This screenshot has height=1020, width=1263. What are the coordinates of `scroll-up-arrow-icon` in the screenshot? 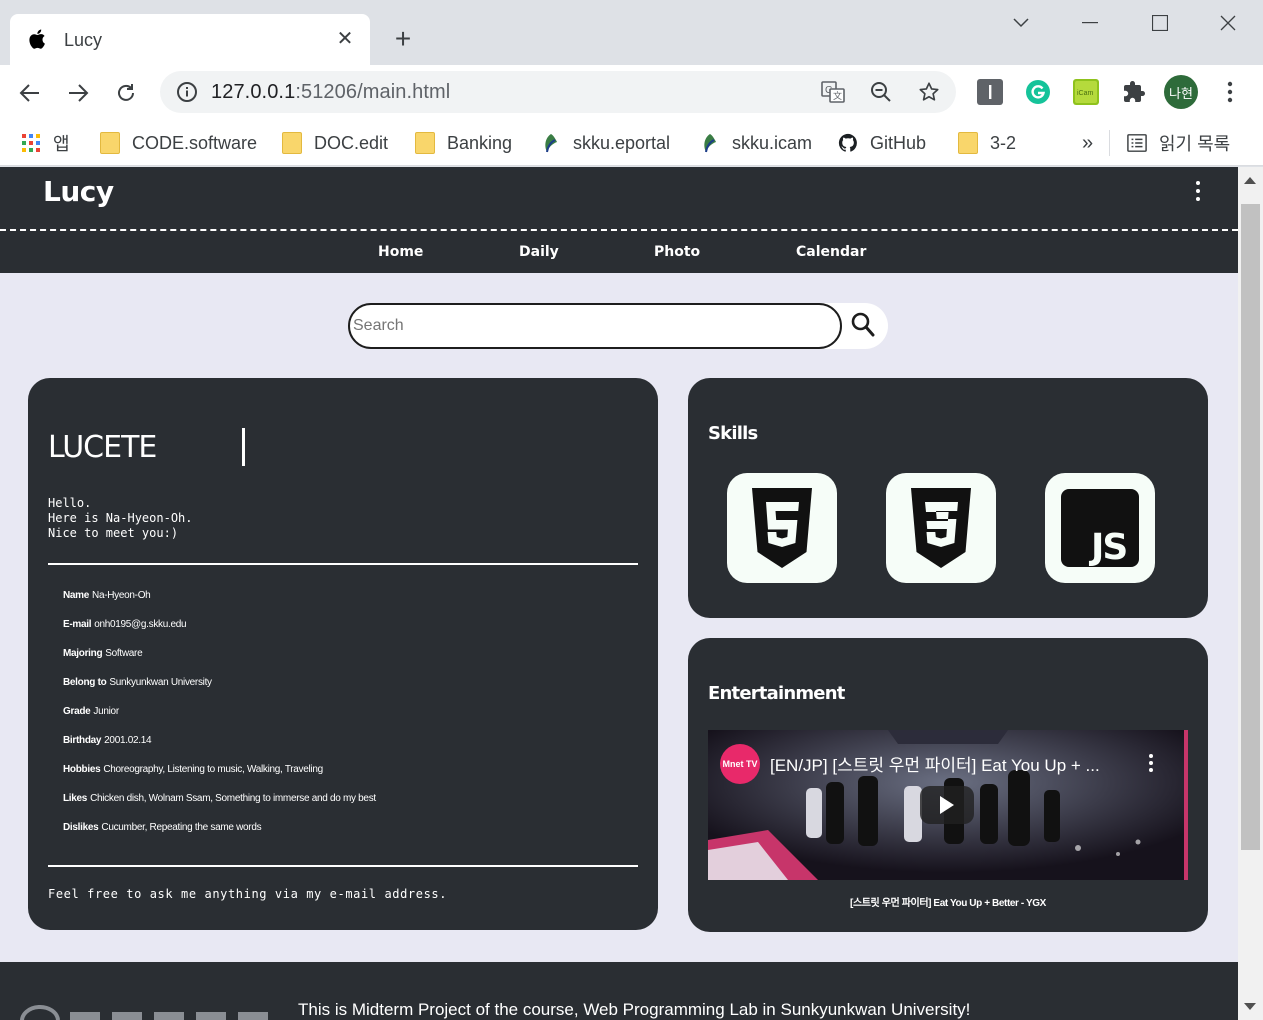 It's located at (1250, 180).